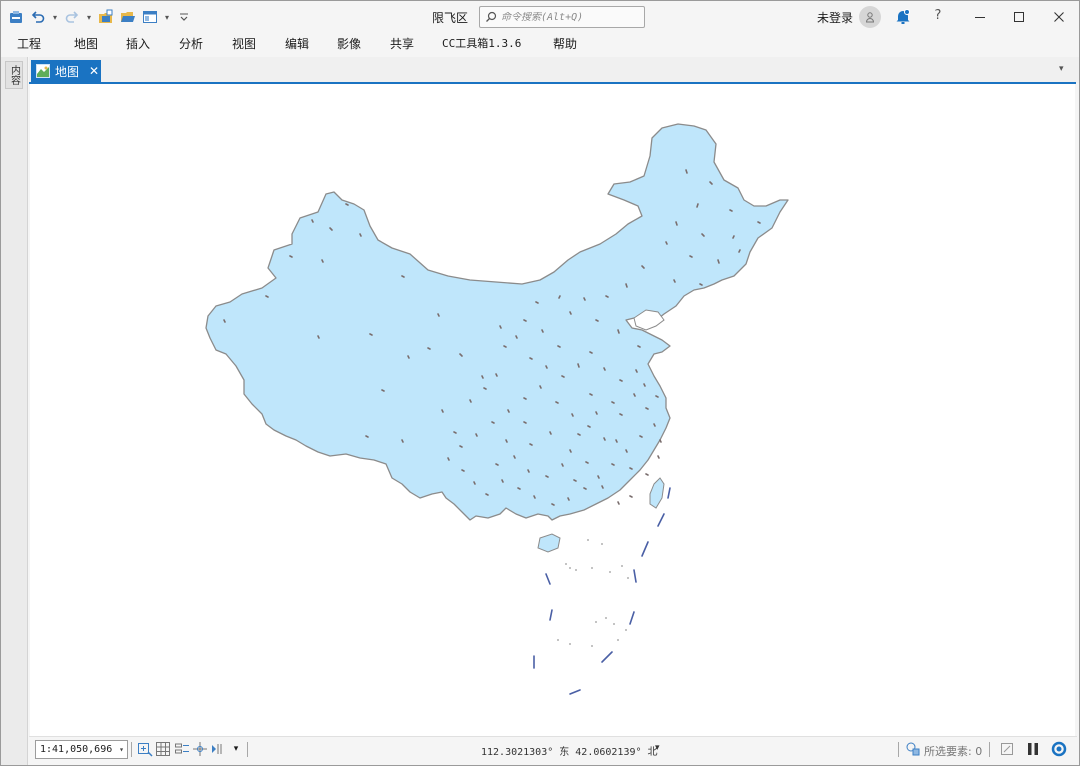  I want to click on grid-icon, so click(163, 749).